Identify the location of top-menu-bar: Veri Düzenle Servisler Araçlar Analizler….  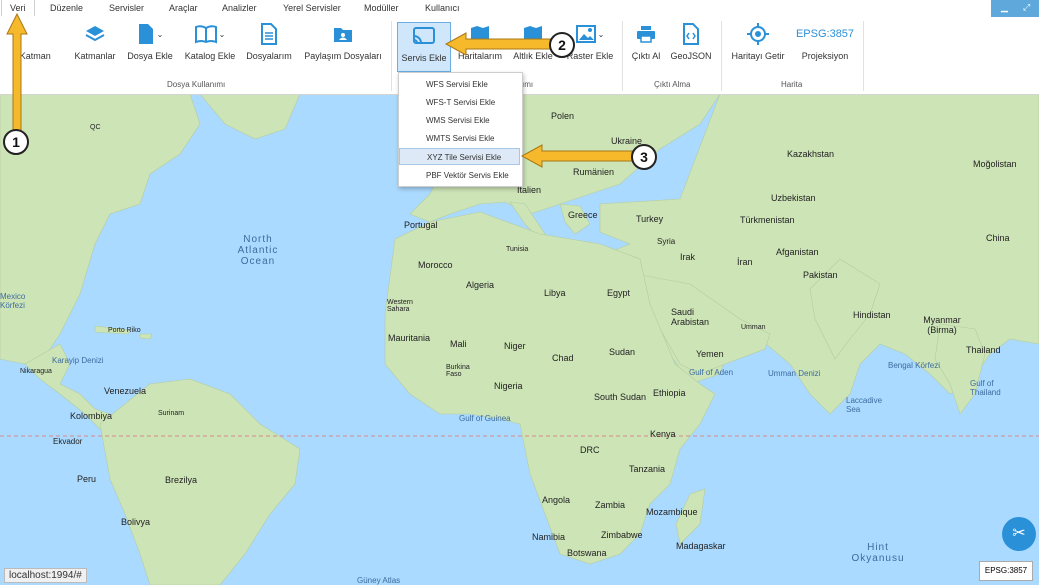
(519, 9).